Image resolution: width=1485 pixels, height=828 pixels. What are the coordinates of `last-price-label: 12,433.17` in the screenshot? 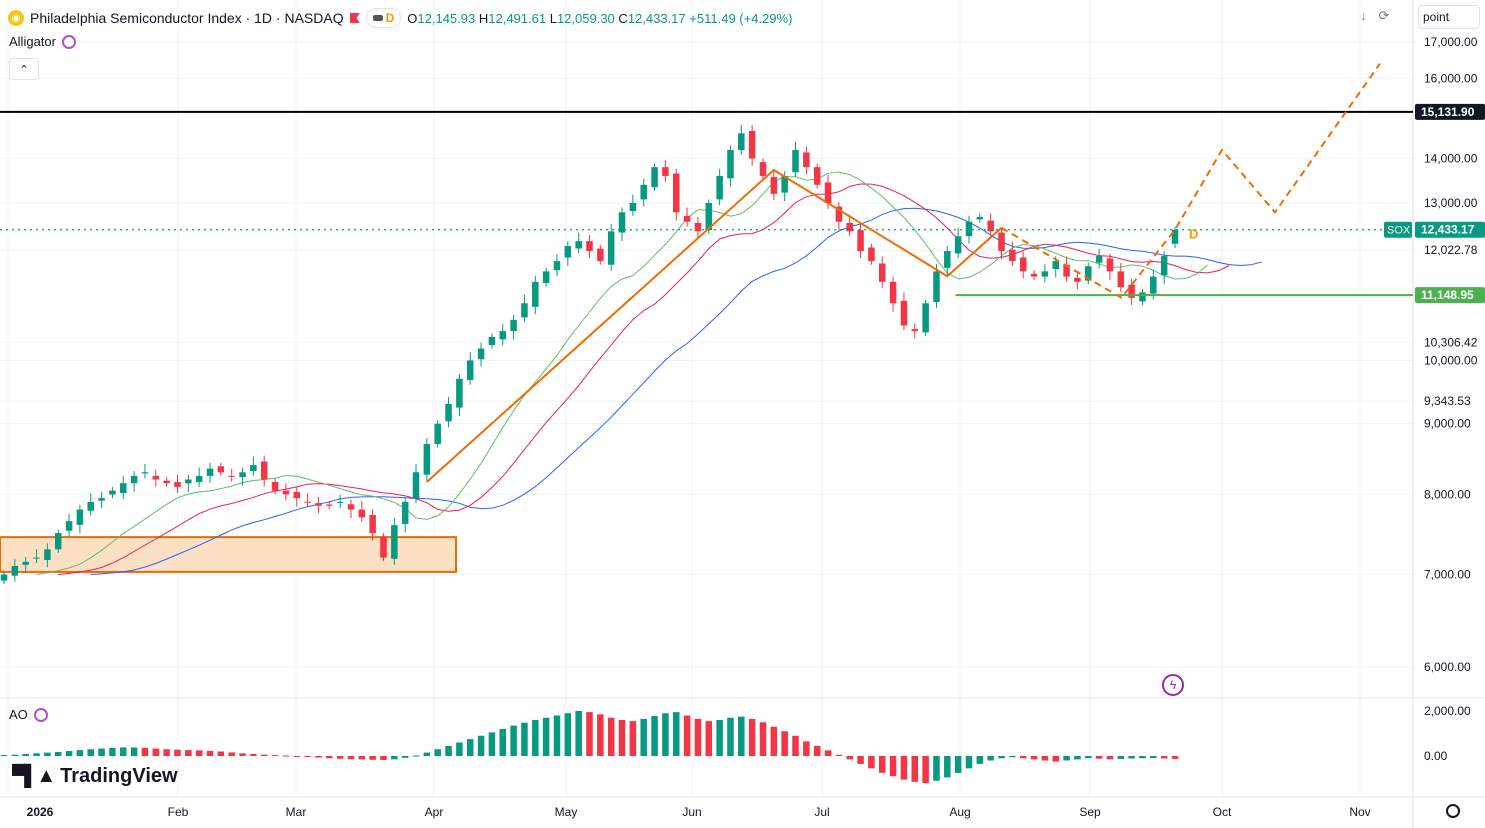 It's located at (1448, 230).